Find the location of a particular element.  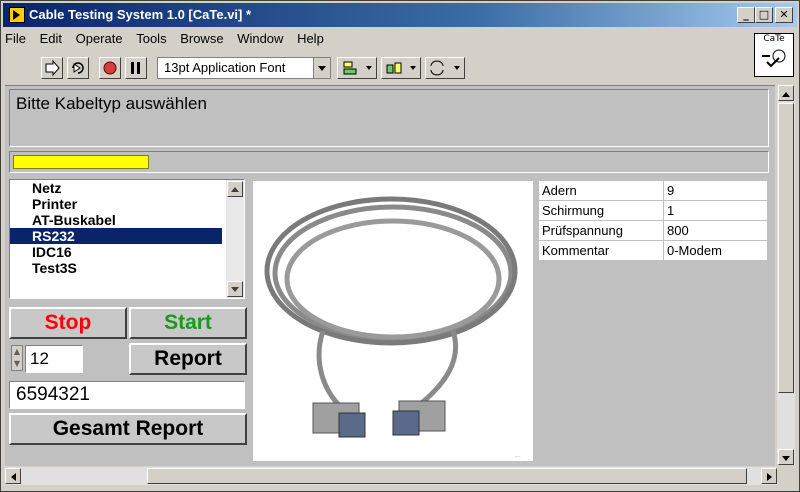

property-key: Kommentar is located at coordinates (601, 250).